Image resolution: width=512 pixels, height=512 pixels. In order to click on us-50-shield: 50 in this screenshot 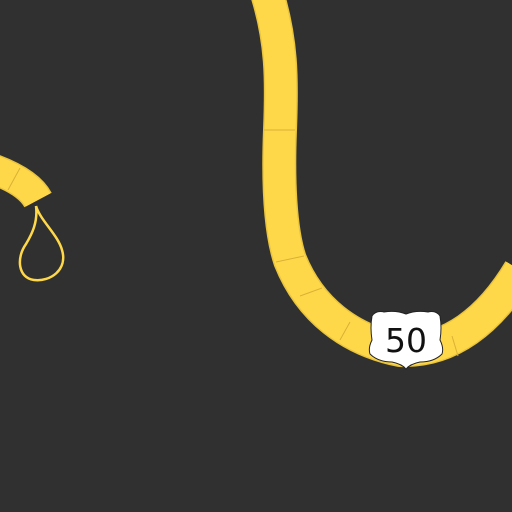, I will do `click(406, 340)`.